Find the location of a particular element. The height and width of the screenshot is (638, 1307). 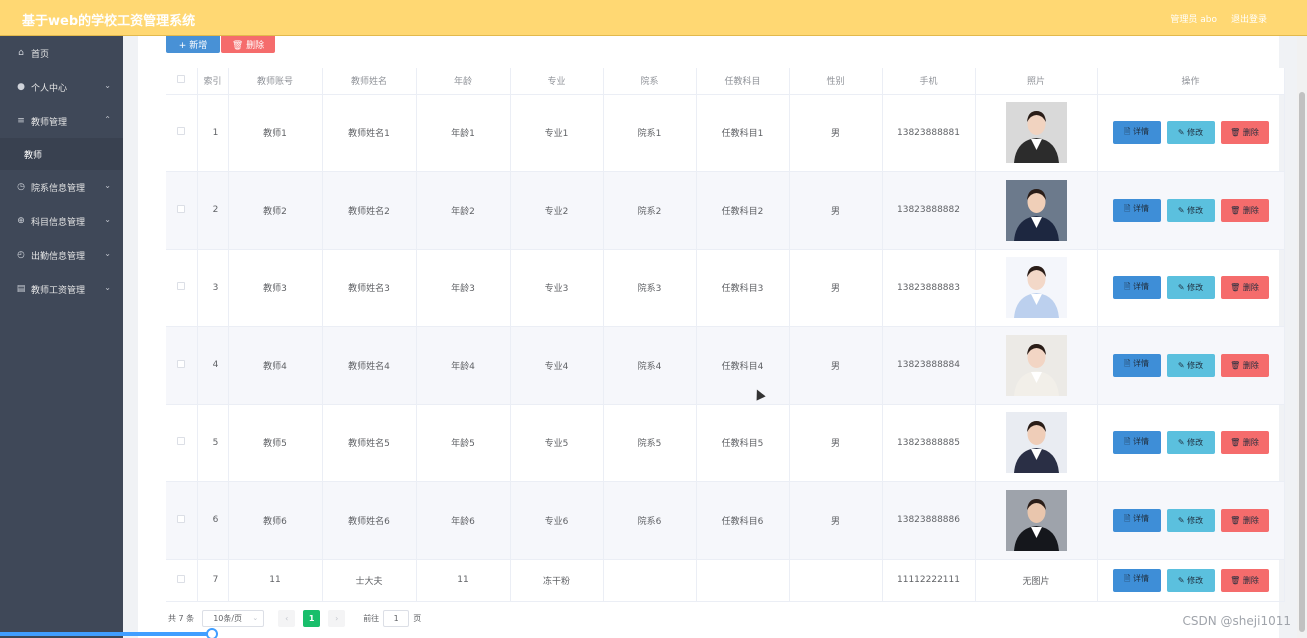

next-page-button: › is located at coordinates (337, 618).